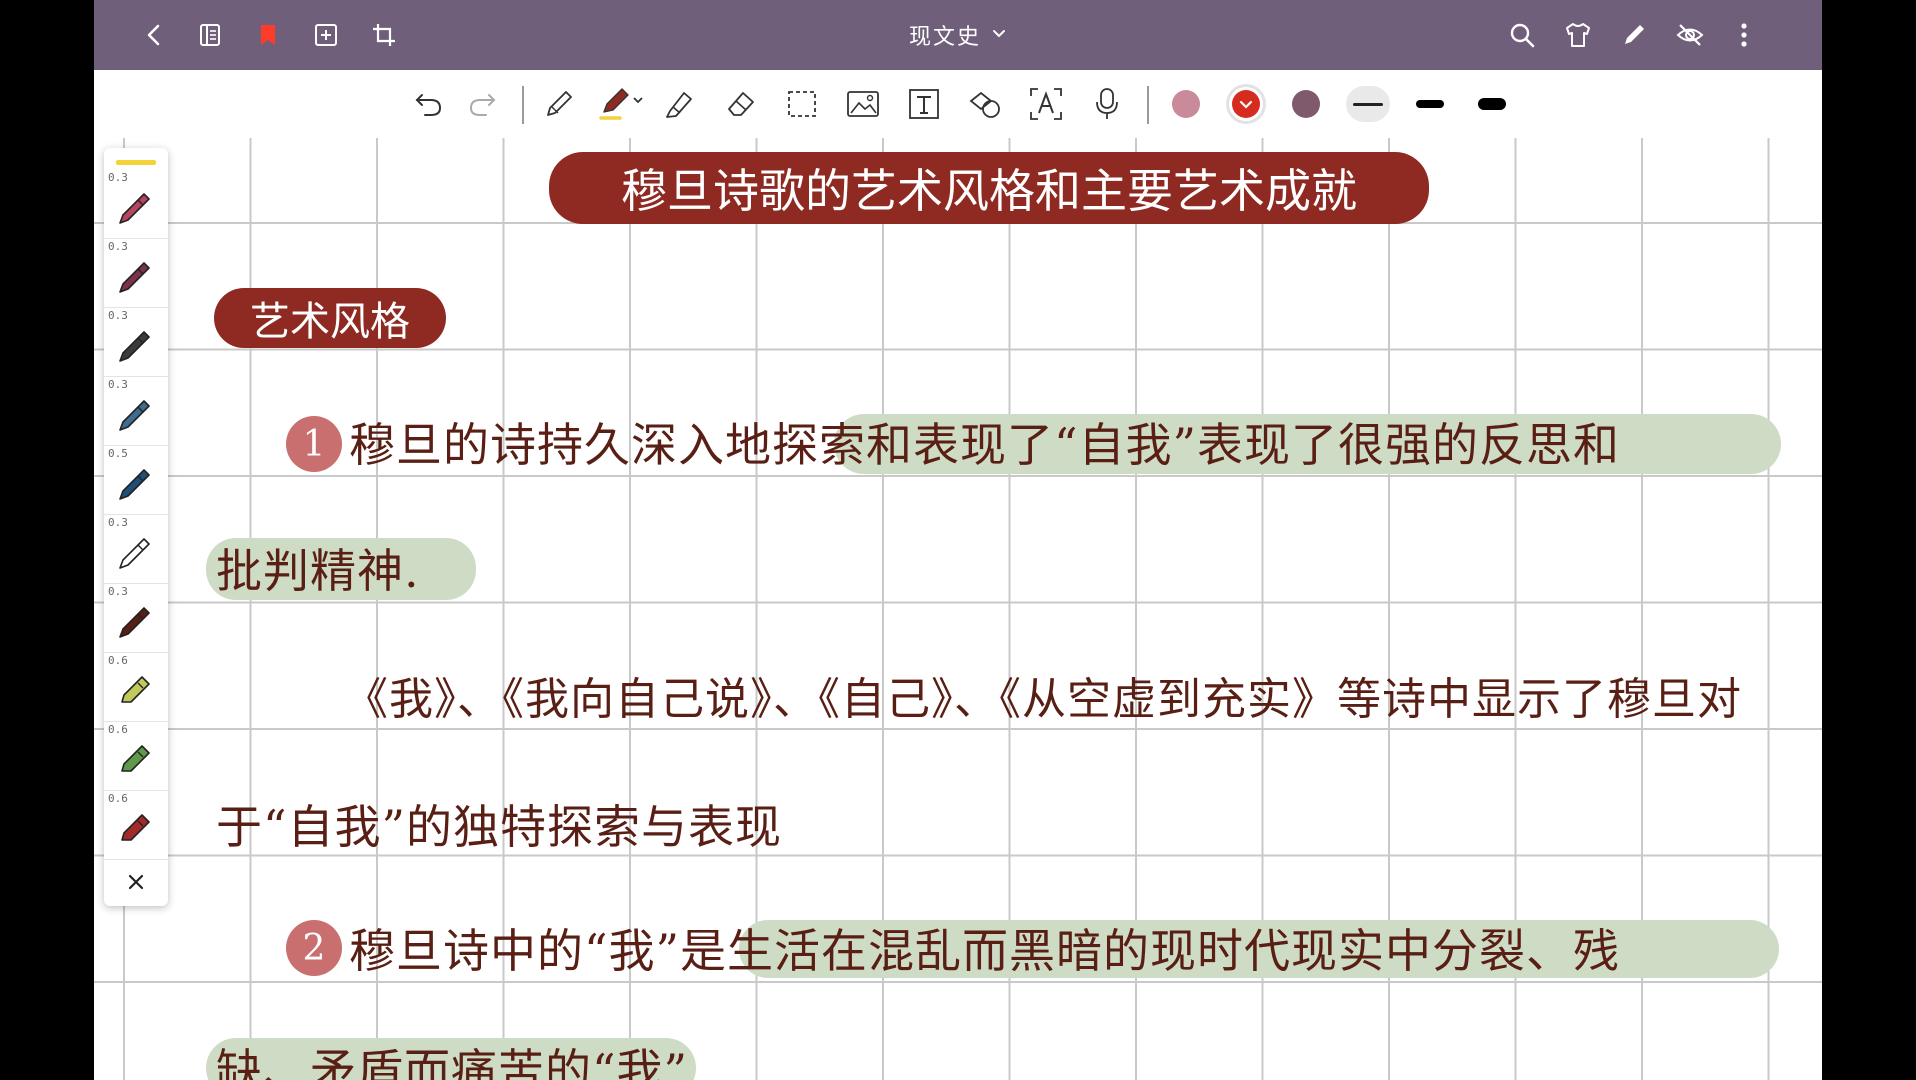  Describe the element at coordinates (679, 104) in the screenshot. I see `highlighter-icon` at that location.